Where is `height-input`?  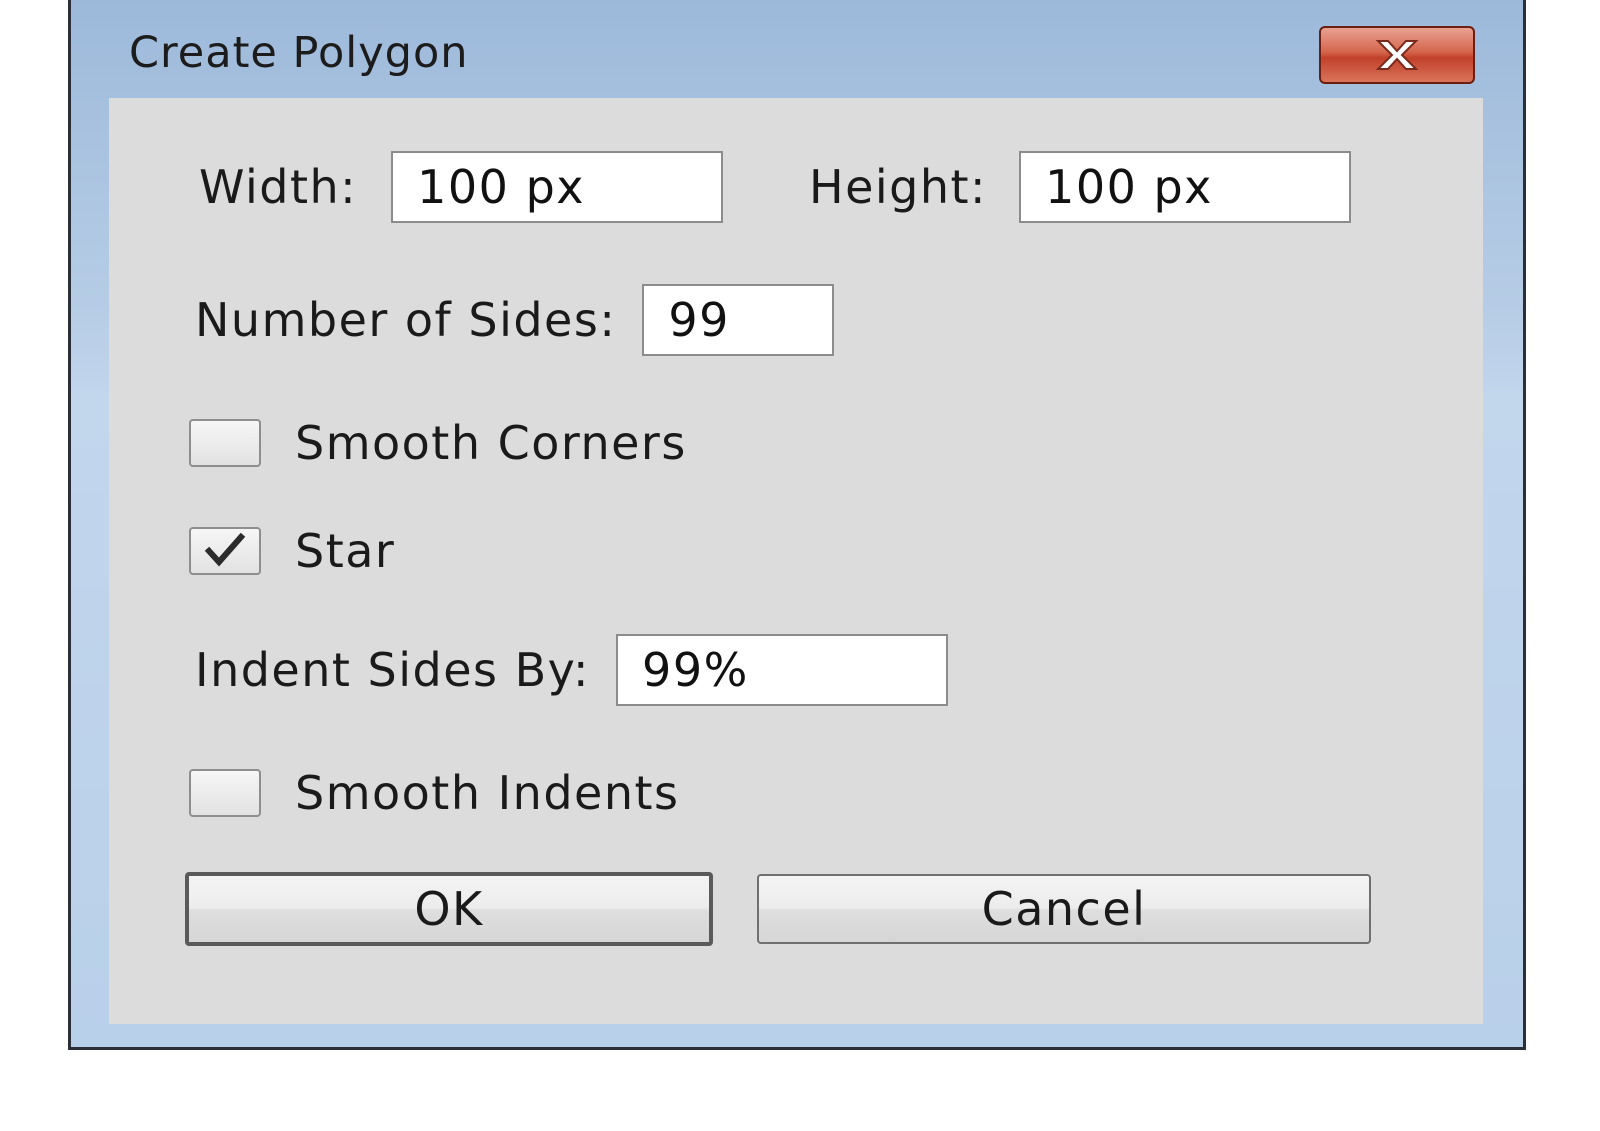
height-input is located at coordinates (1185, 187).